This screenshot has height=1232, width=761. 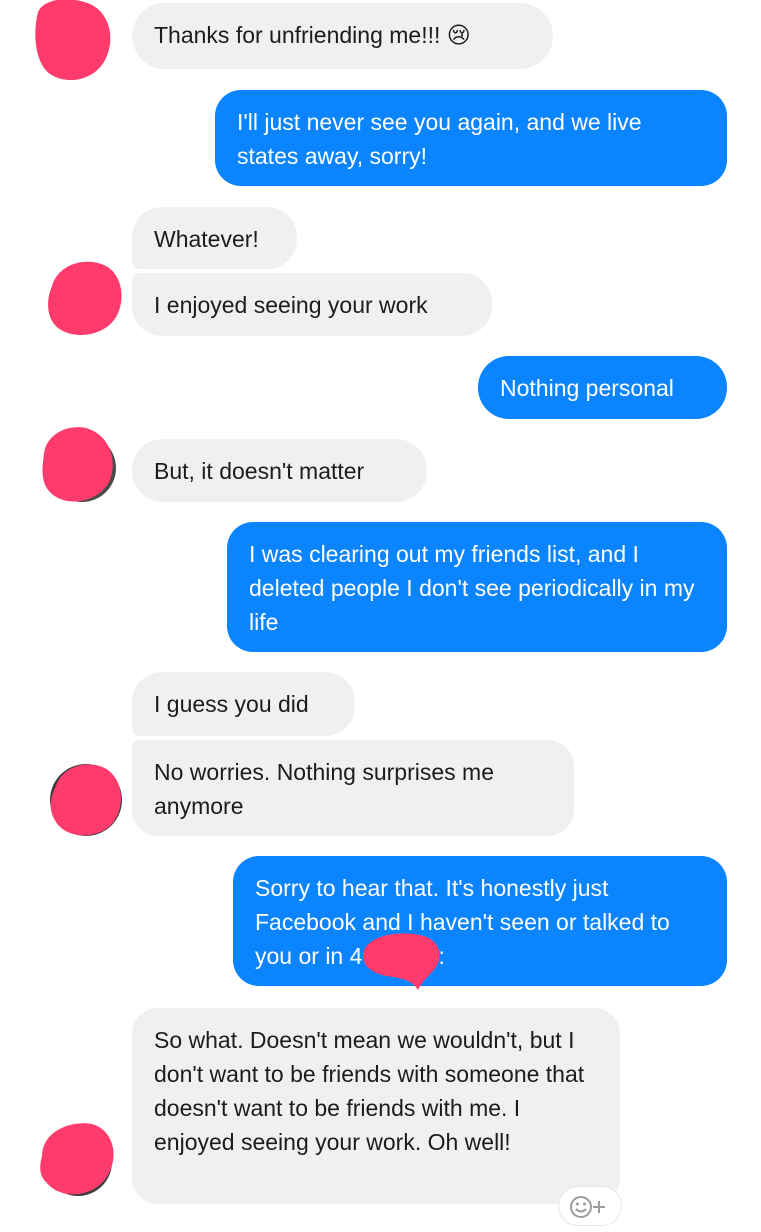 I want to click on message-bubble-incoming: No worries. Nothing surprises me anymore, so click(x=353, y=788).